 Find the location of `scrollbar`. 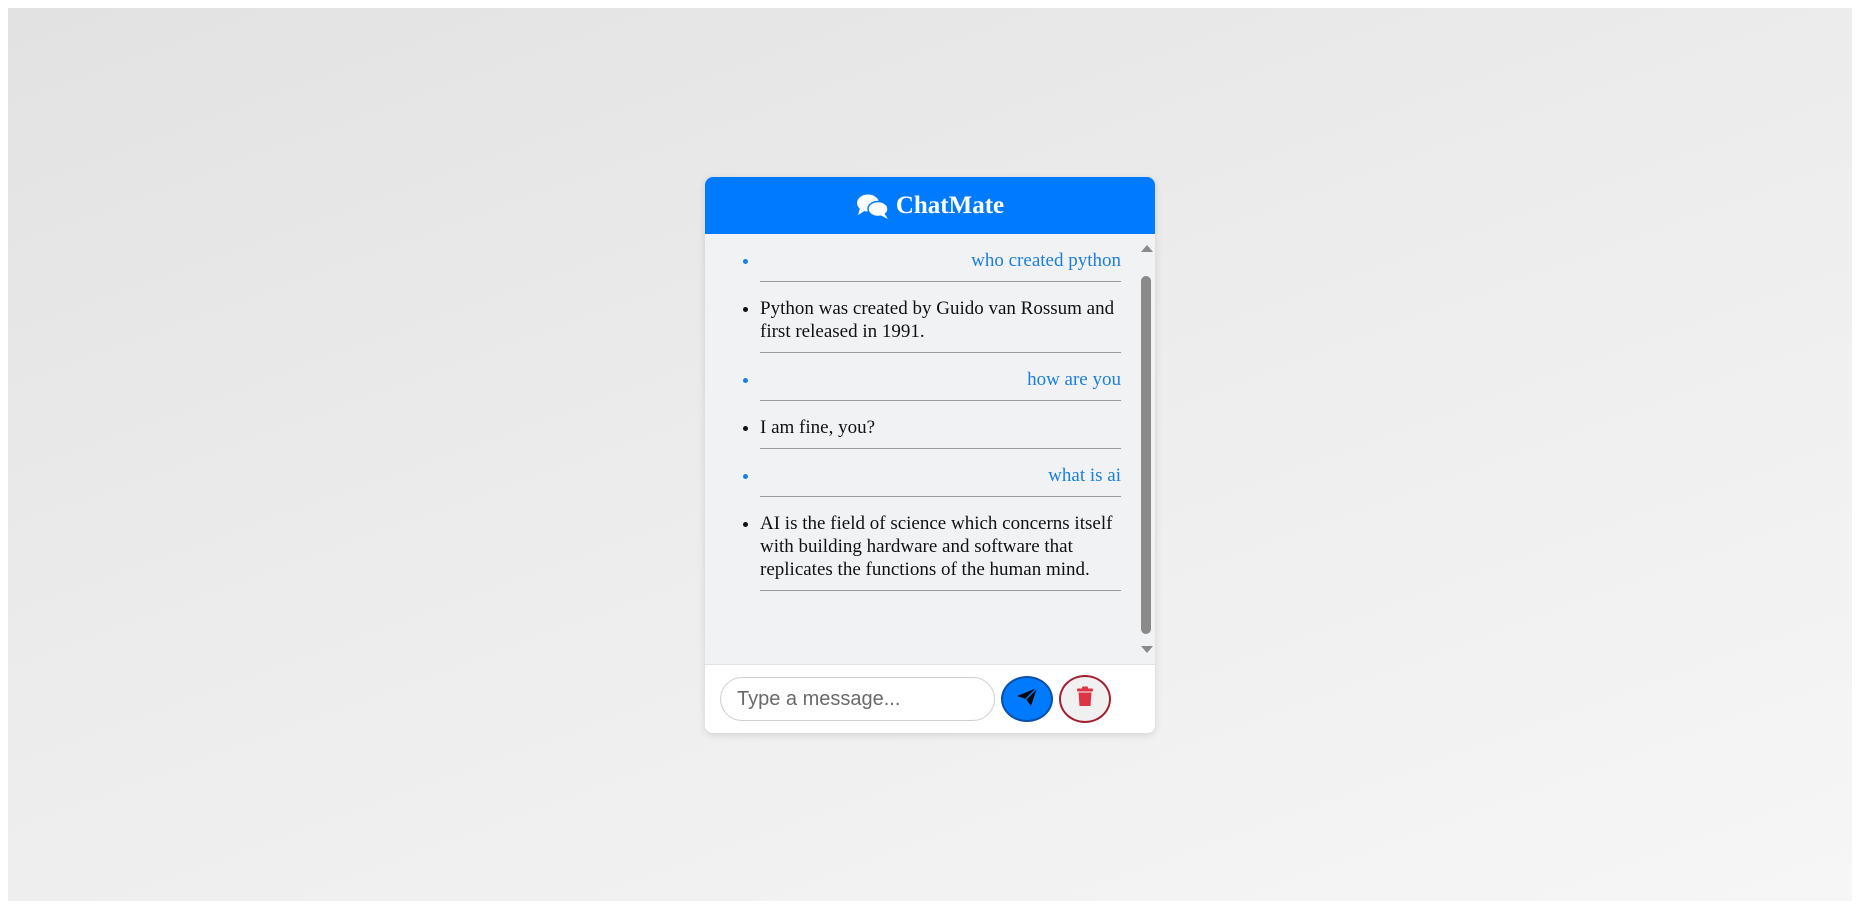

scrollbar is located at coordinates (1146, 449).